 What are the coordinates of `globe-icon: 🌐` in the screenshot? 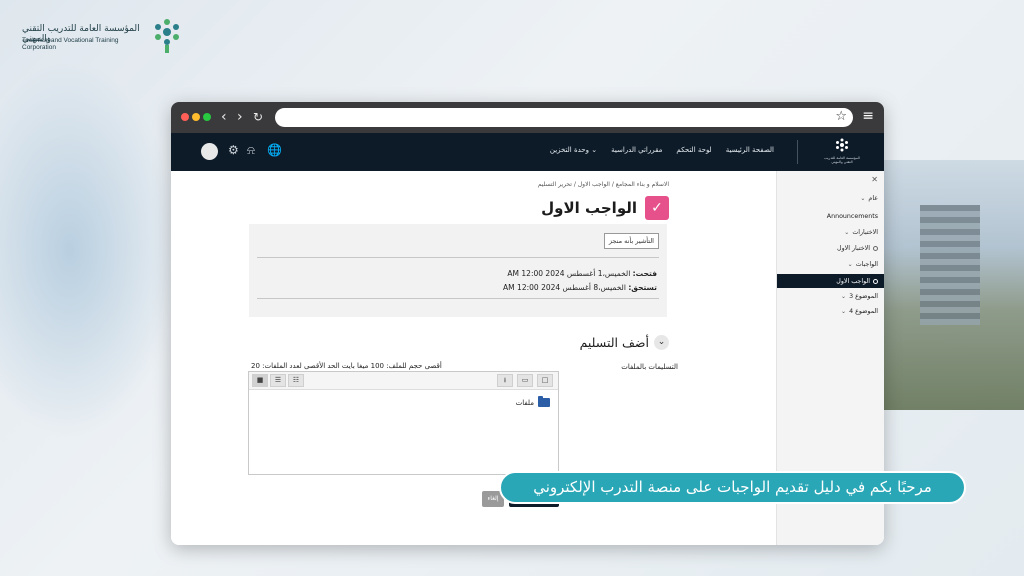 It's located at (274, 150).